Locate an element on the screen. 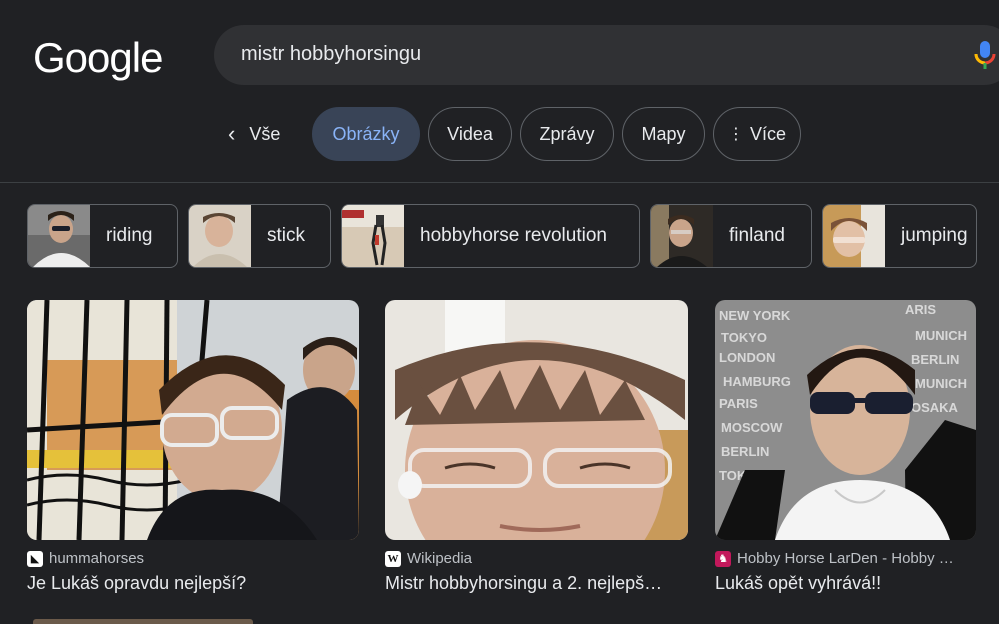  chip-stick: stick is located at coordinates (259, 236).